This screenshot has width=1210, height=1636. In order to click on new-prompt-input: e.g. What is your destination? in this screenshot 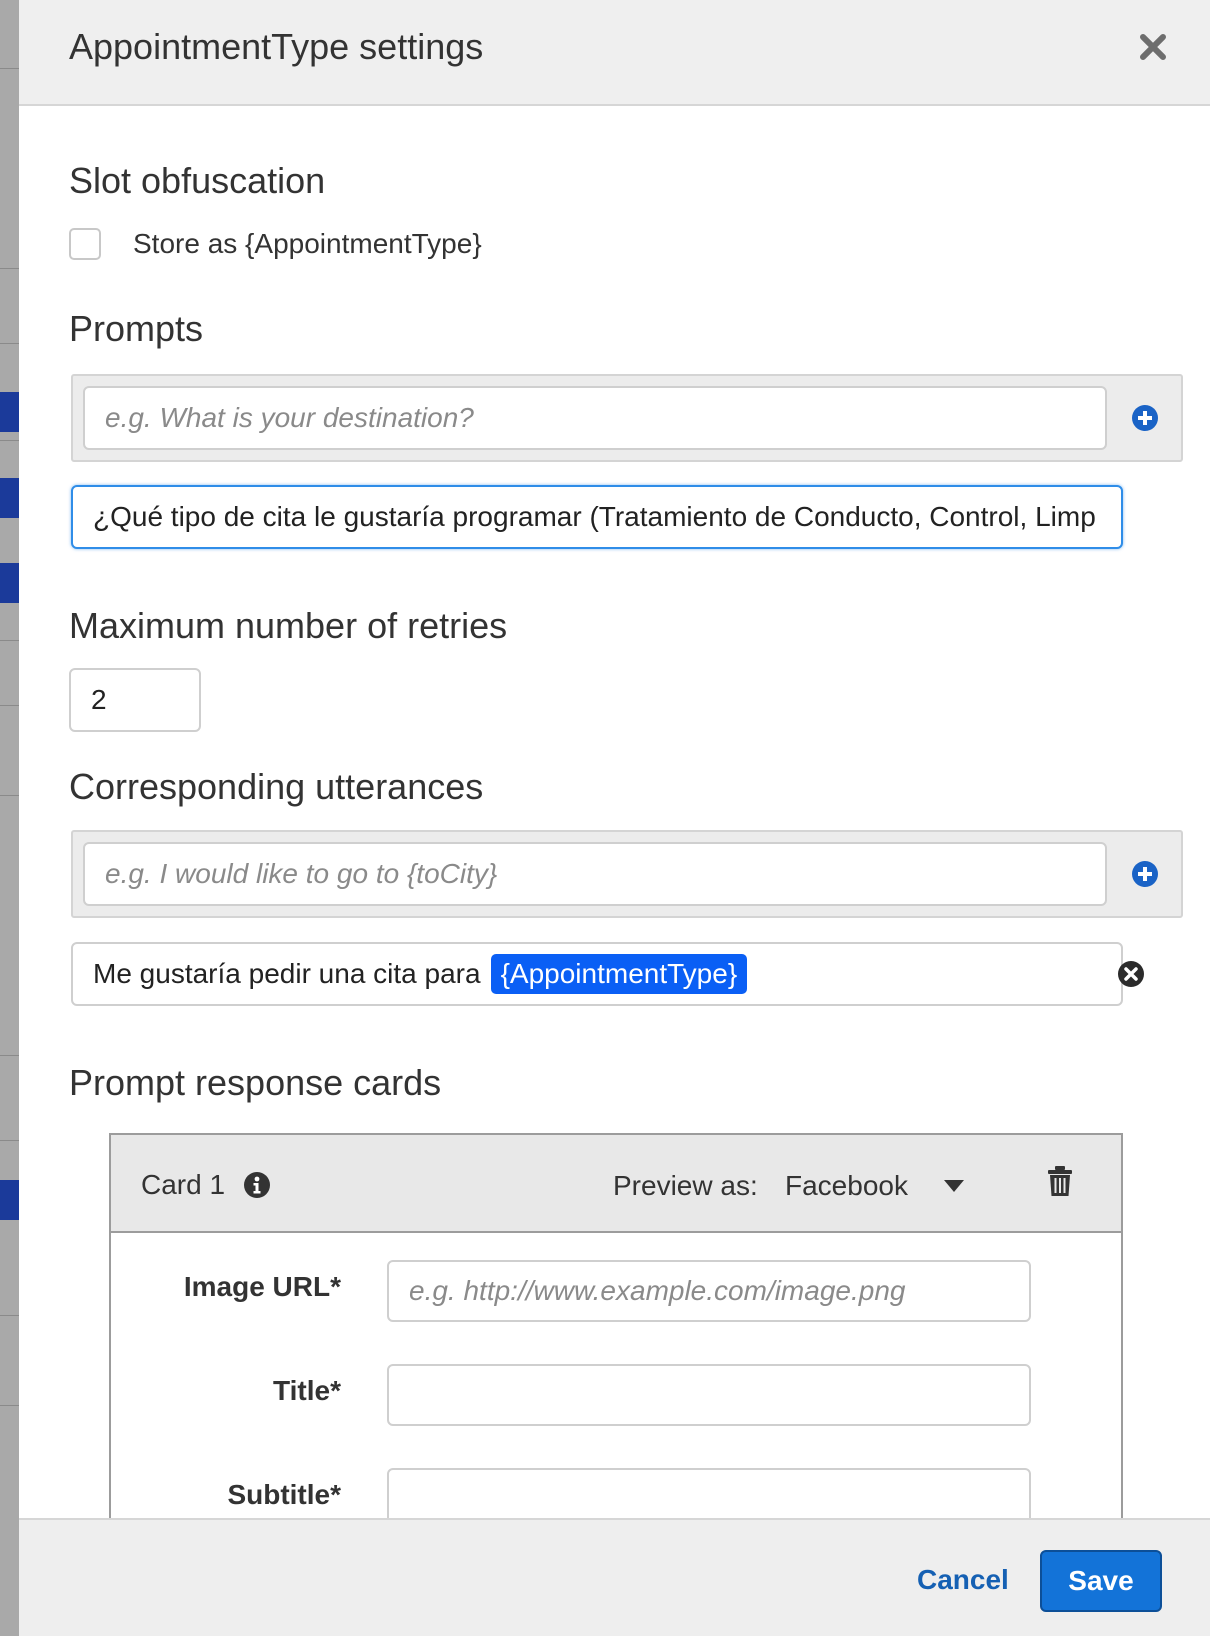, I will do `click(595, 418)`.